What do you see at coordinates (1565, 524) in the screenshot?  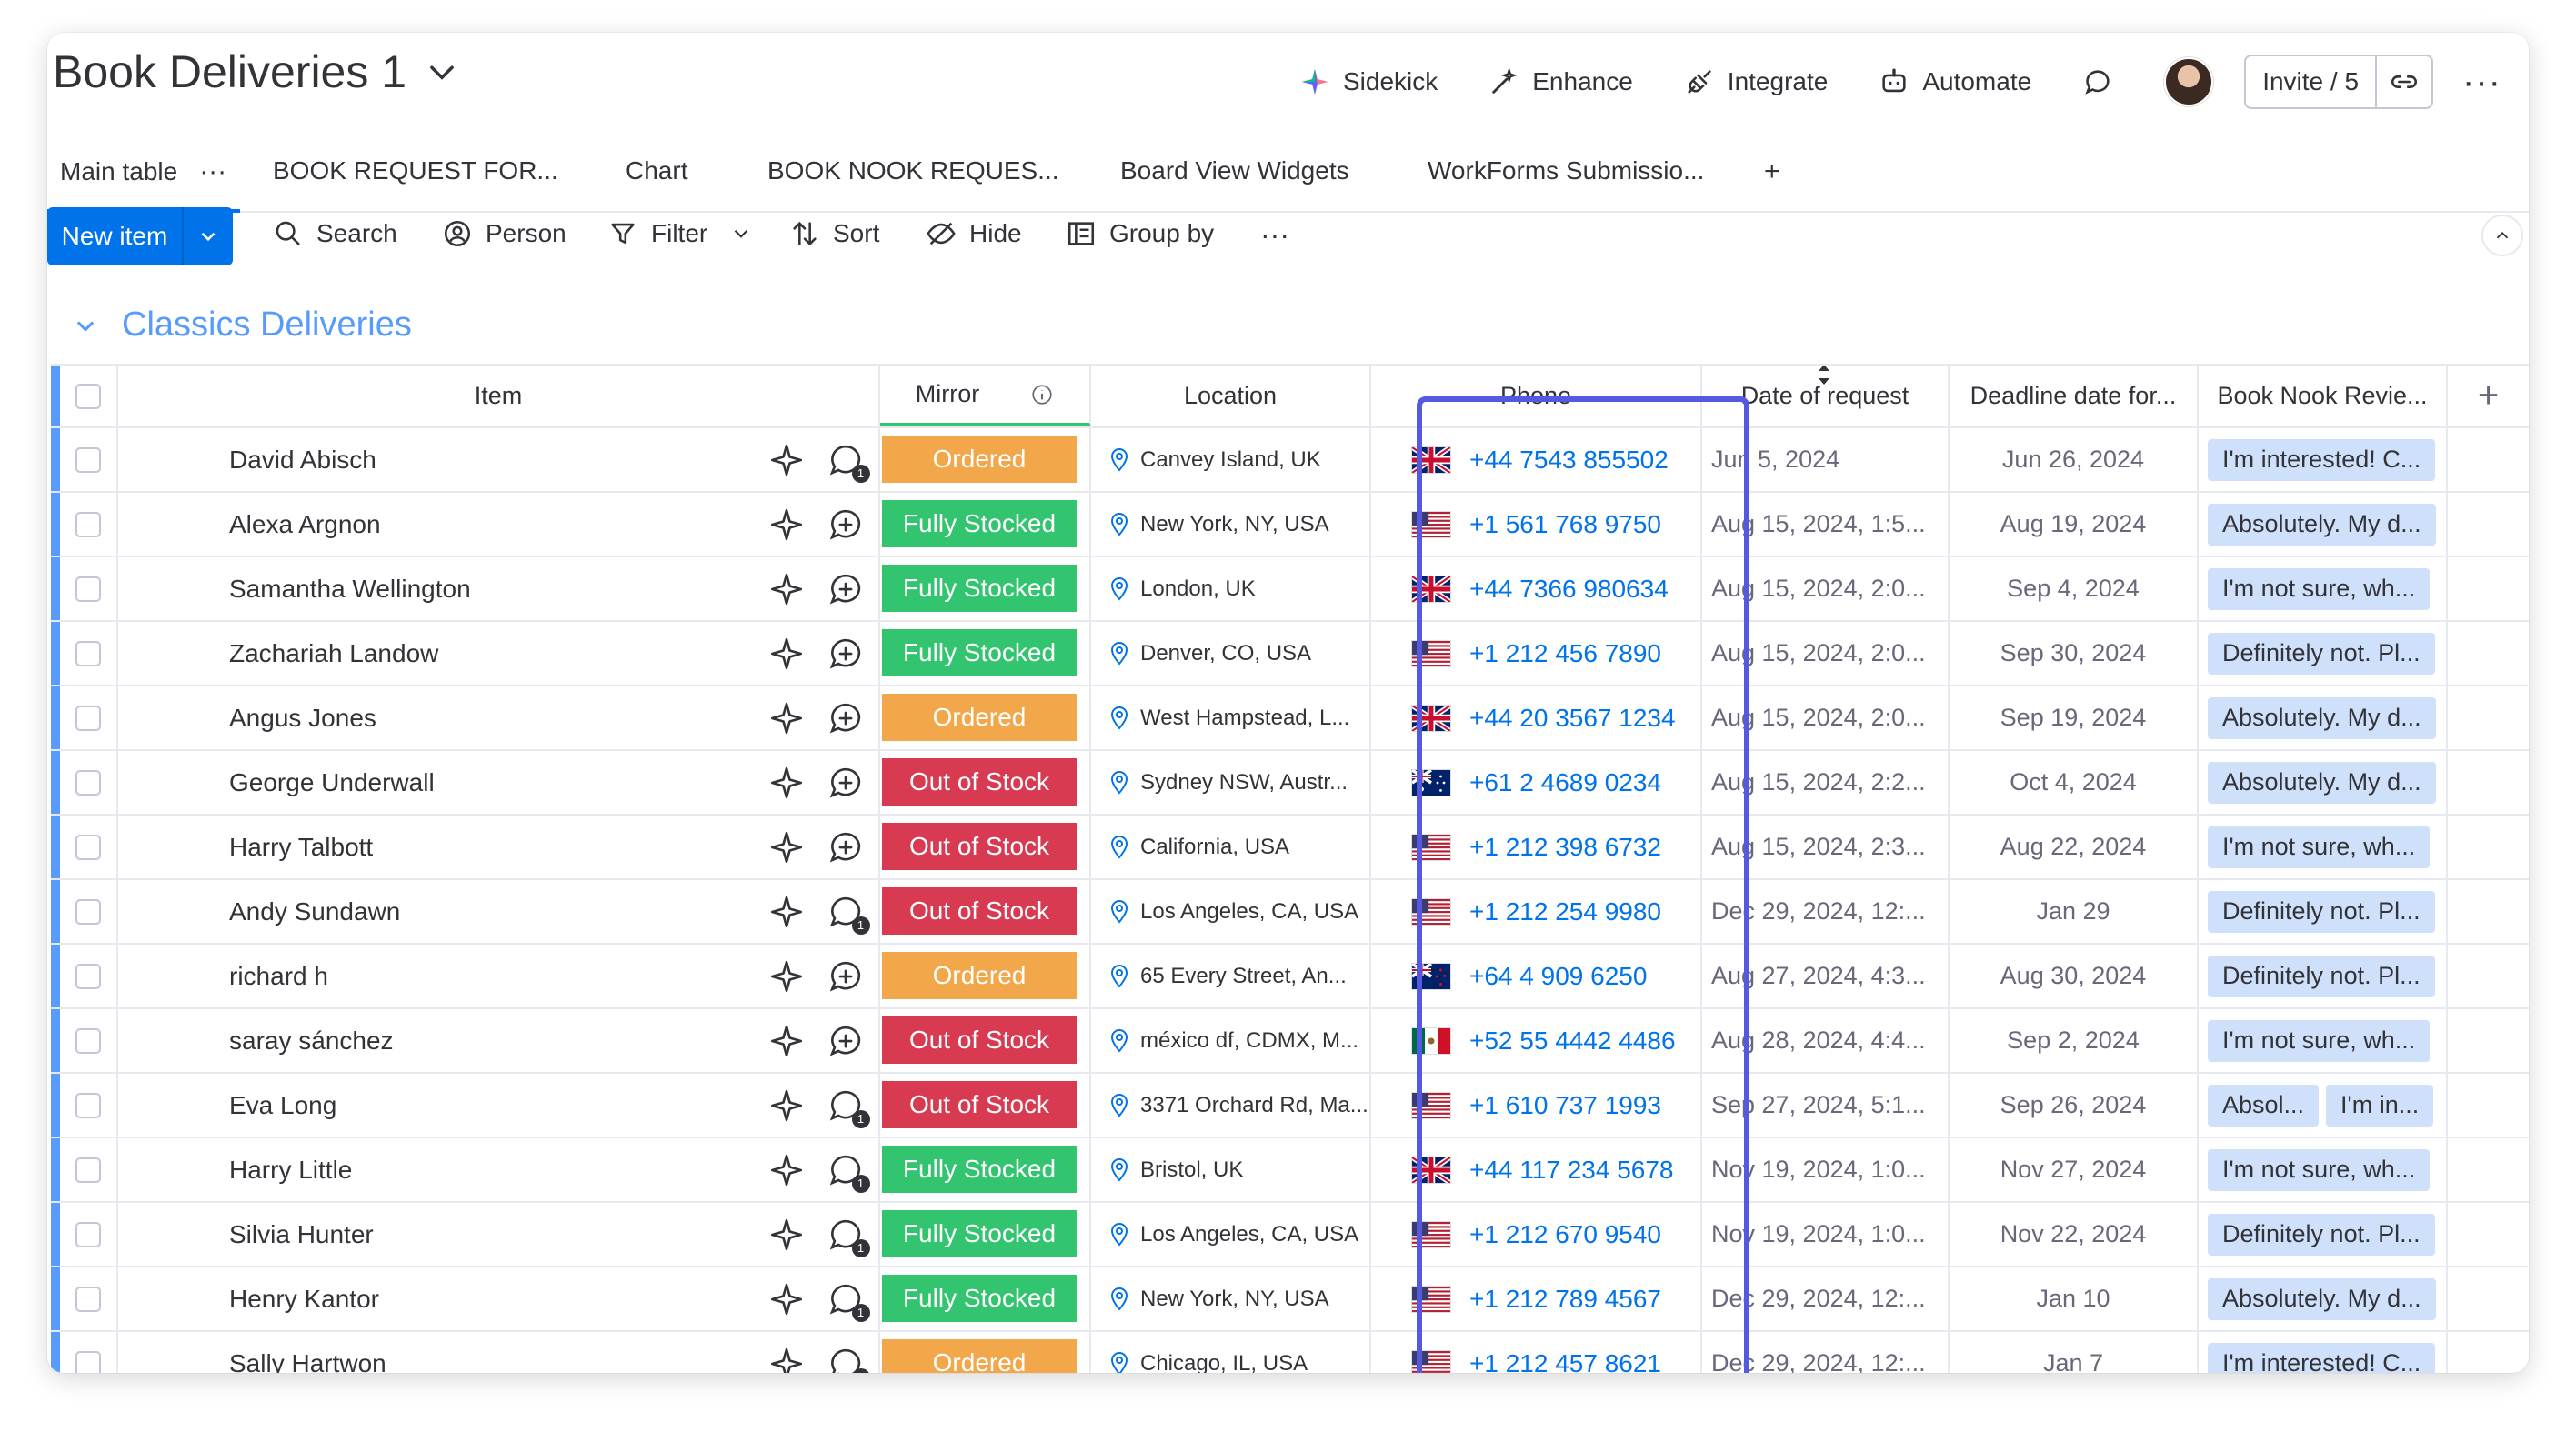 I see `phone-number: +1 561 768 9750` at bounding box center [1565, 524].